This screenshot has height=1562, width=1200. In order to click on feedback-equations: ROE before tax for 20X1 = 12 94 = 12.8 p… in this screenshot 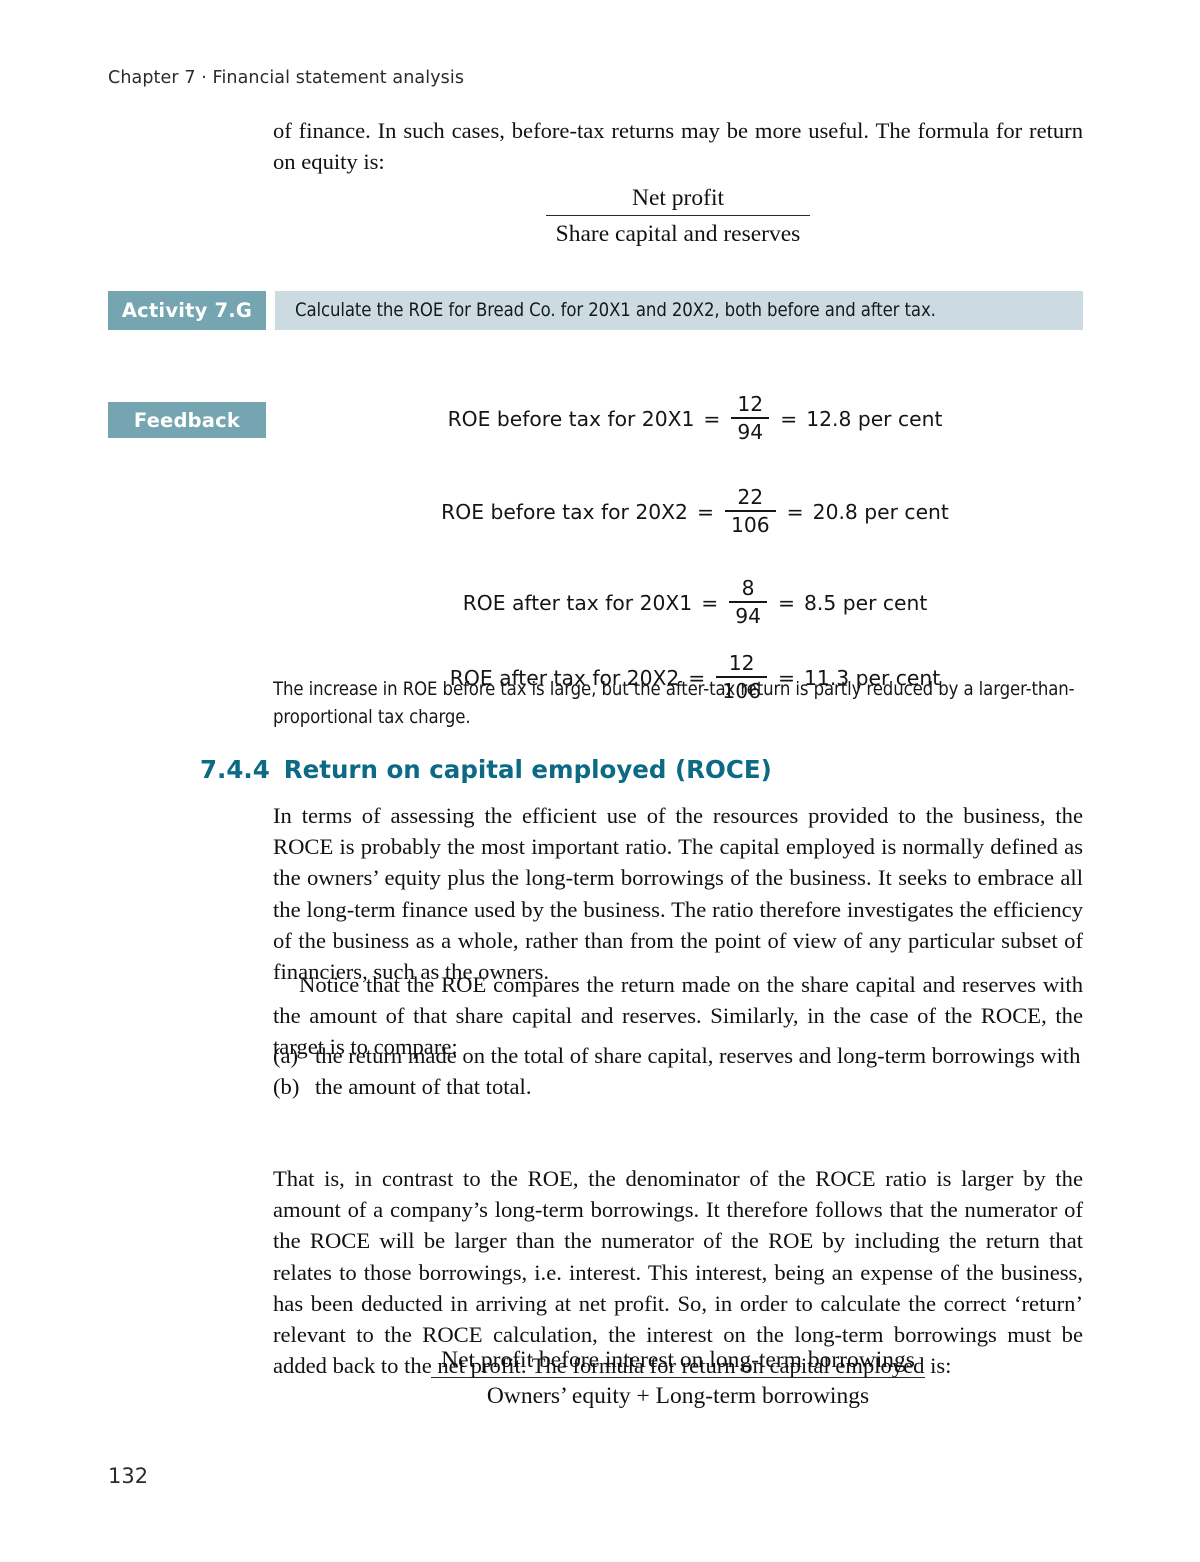, I will do `click(695, 548)`.